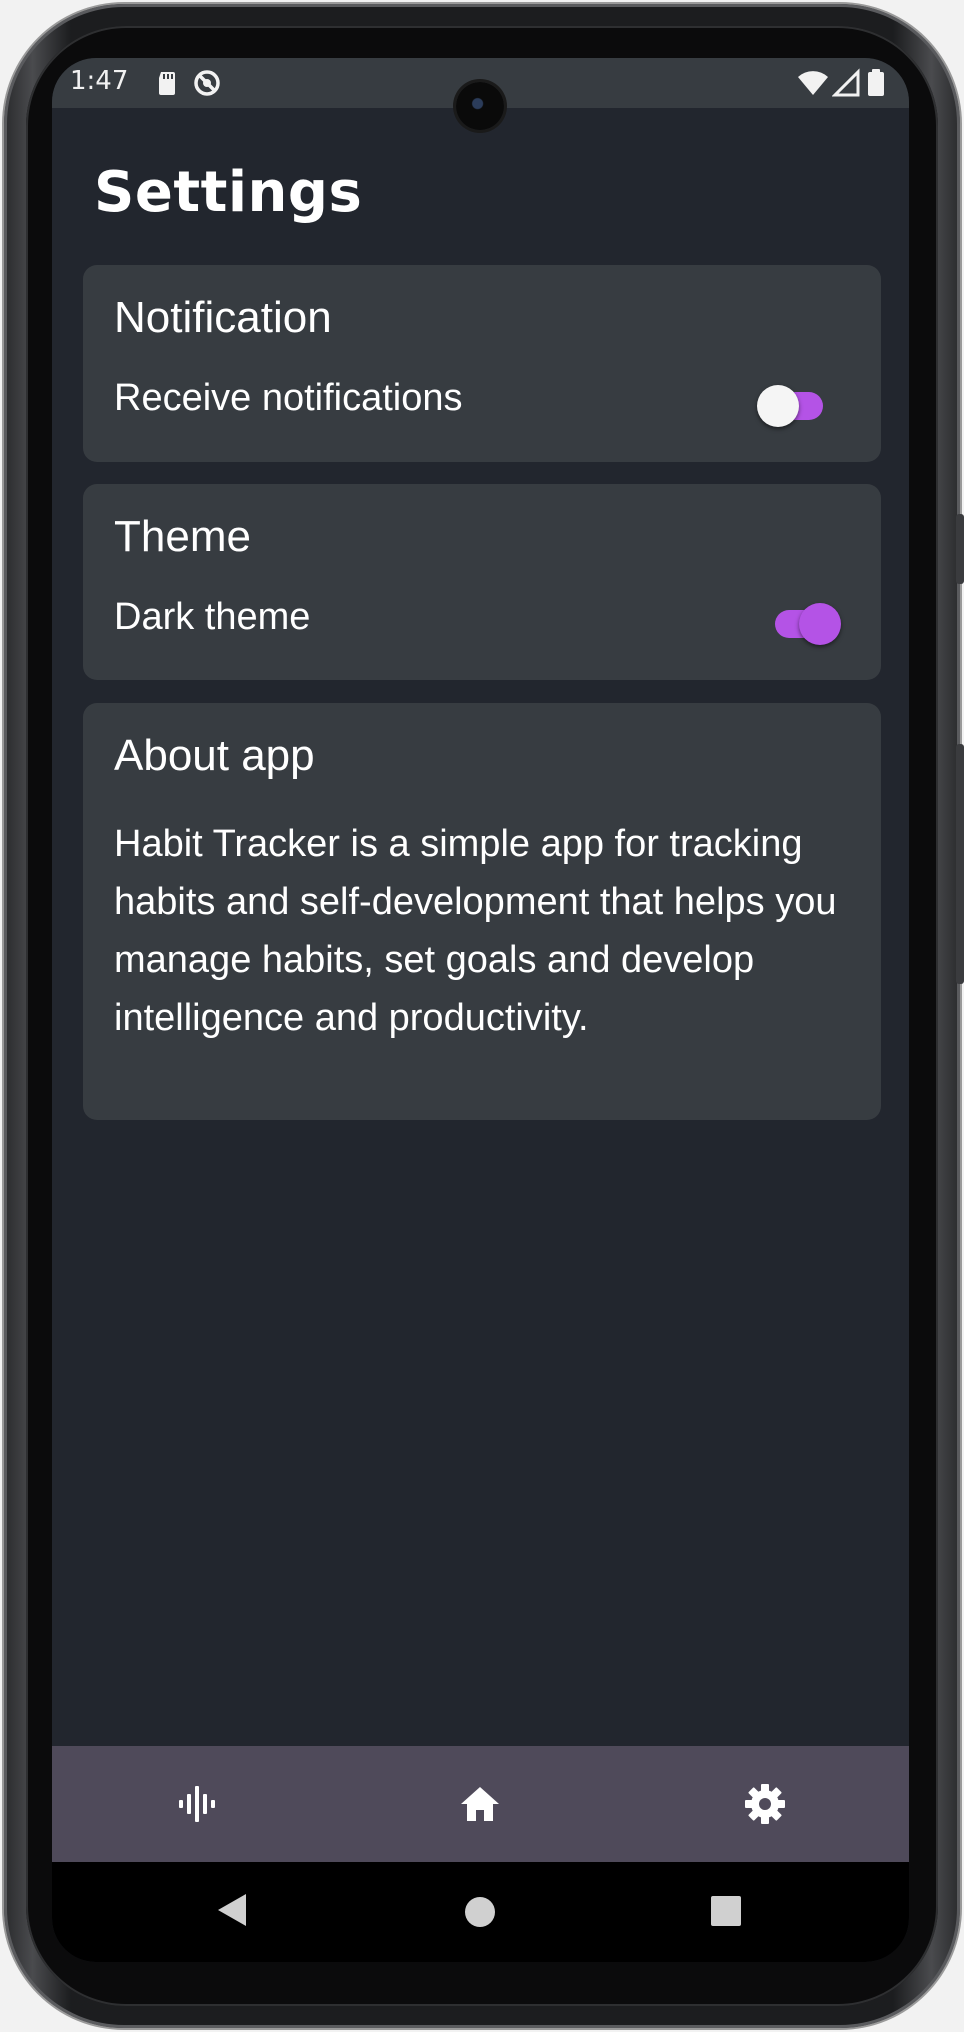 The width and height of the screenshot is (964, 2032). What do you see at coordinates (231, 1910) in the screenshot?
I see `back-icon` at bounding box center [231, 1910].